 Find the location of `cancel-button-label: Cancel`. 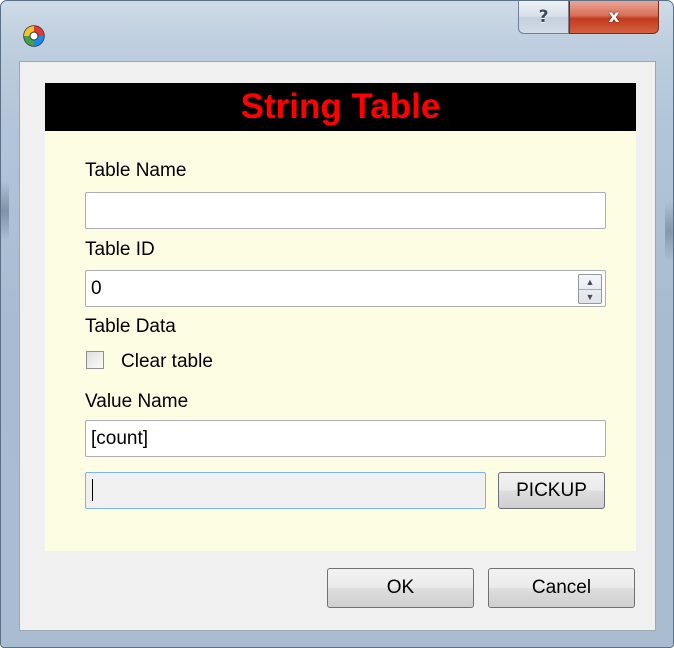

cancel-button-label: Cancel is located at coordinates (561, 587).